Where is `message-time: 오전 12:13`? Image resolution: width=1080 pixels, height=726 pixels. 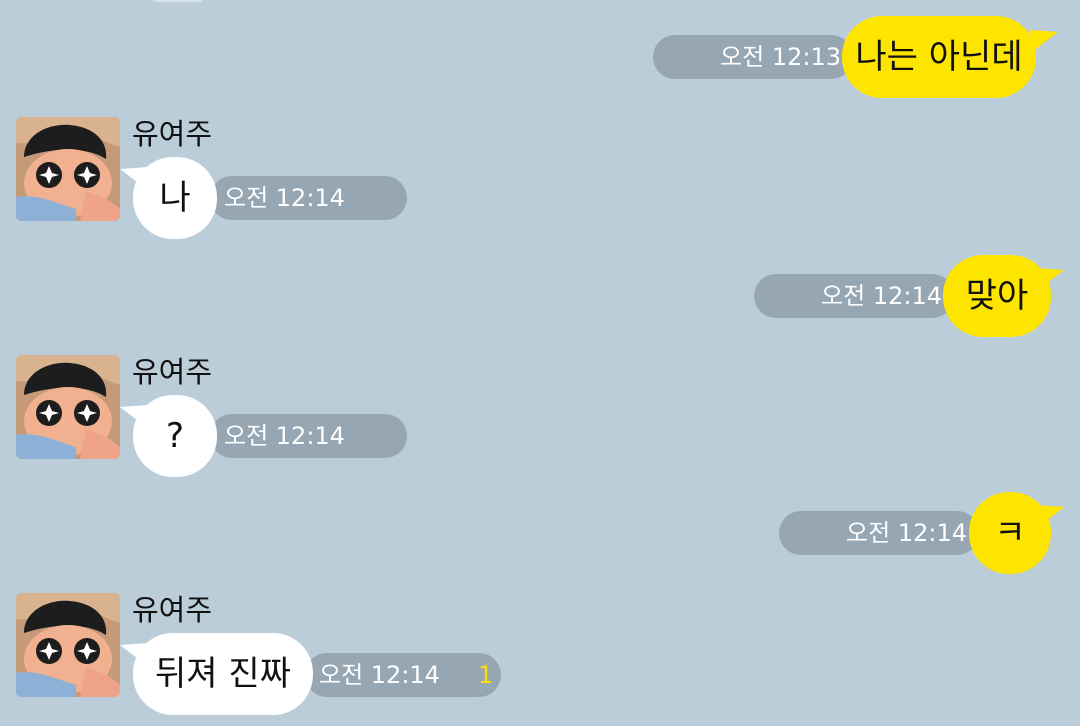 message-time: 오전 12:13 is located at coordinates (753, 57).